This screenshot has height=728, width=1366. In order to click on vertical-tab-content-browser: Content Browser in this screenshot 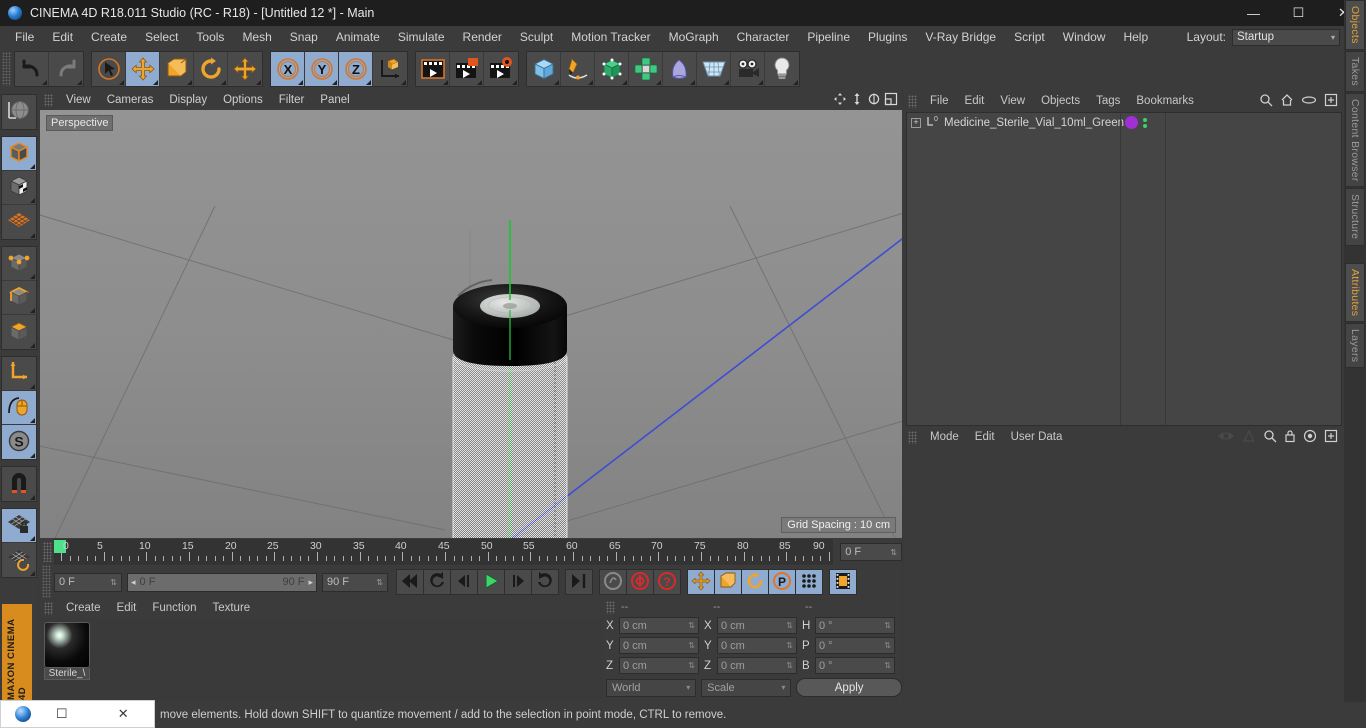, I will do `click(1355, 140)`.